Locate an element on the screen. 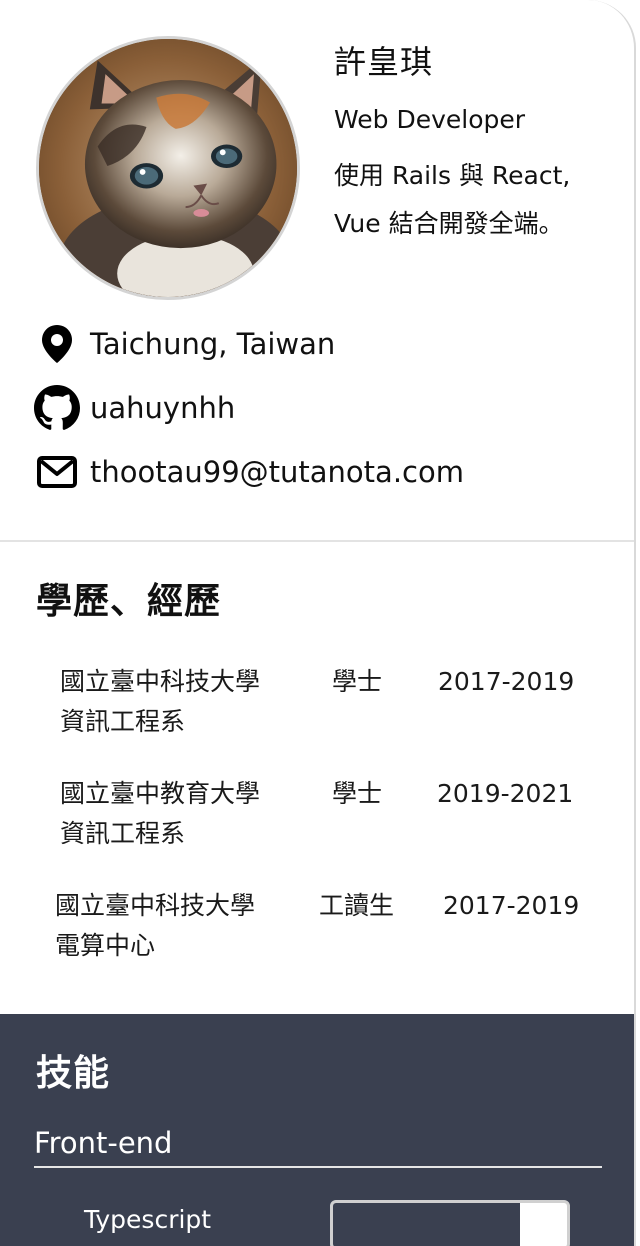 The image size is (640, 1246). education-degree: 工讀生 is located at coordinates (357, 905).